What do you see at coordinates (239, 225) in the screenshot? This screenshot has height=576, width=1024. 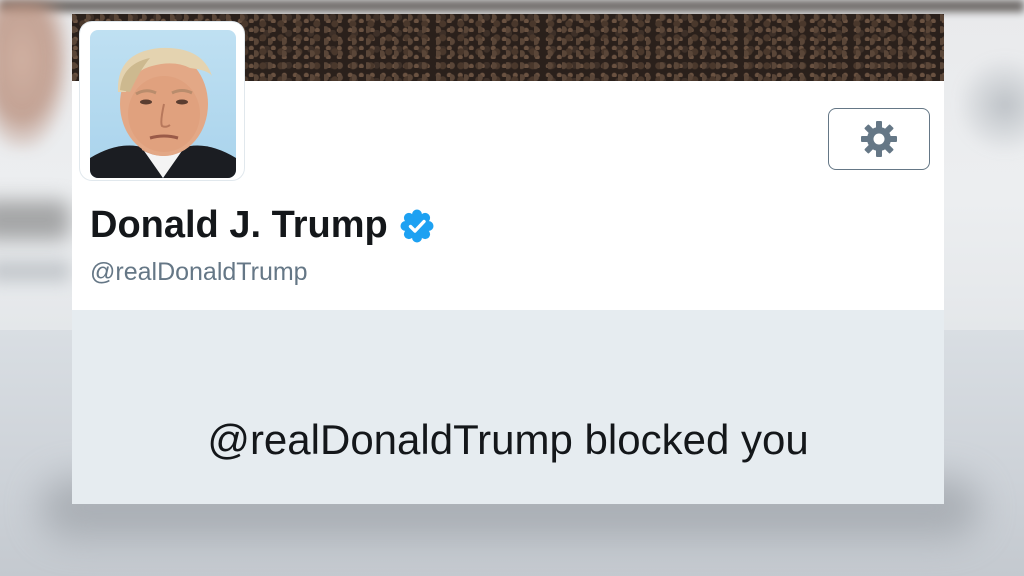 I see `profile-name-text: Donald J. Trump` at bounding box center [239, 225].